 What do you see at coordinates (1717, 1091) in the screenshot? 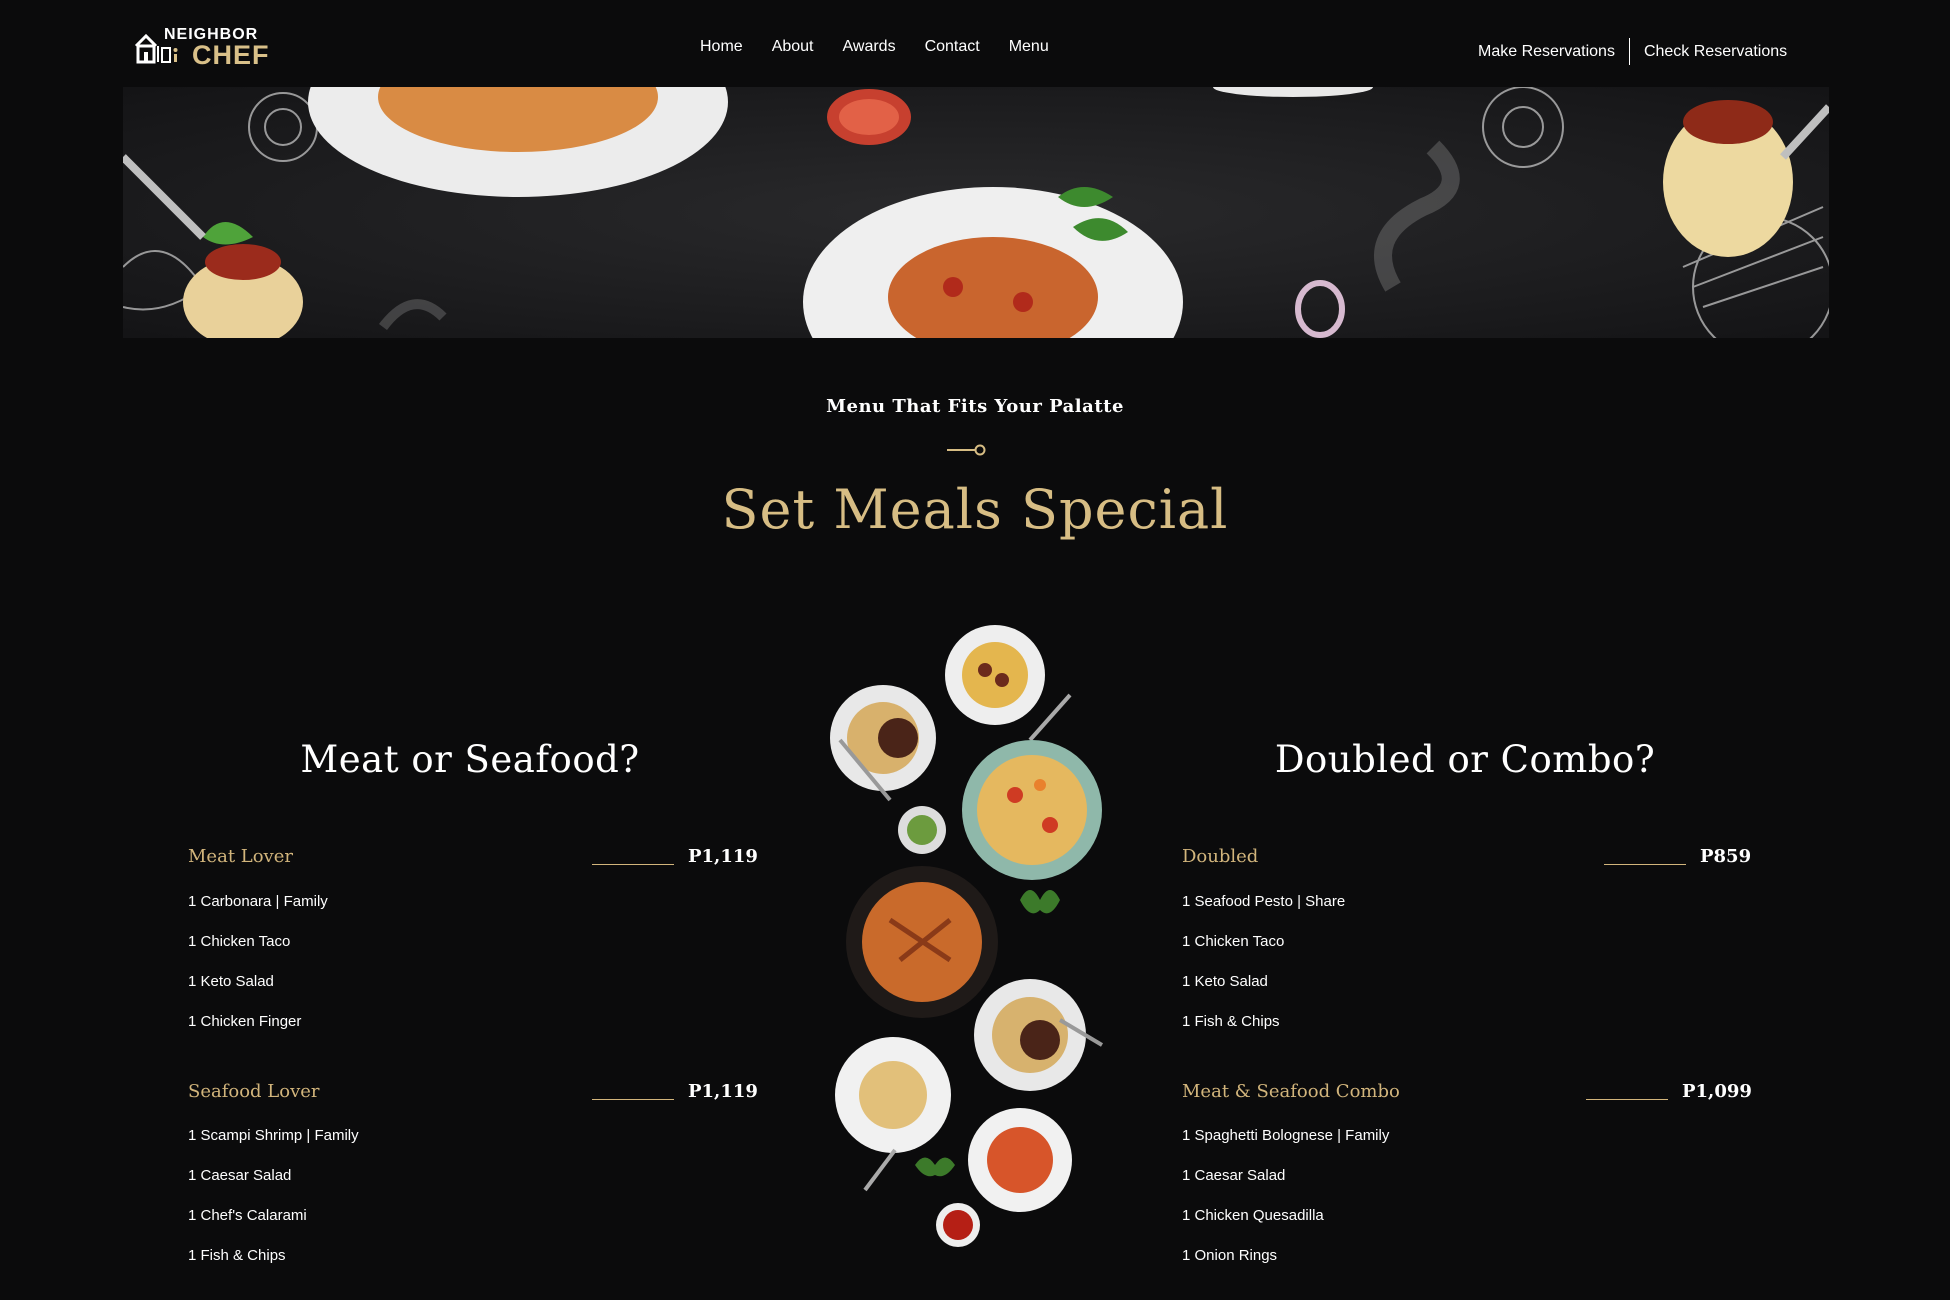
I see `menu-item-price: P1,099` at bounding box center [1717, 1091].